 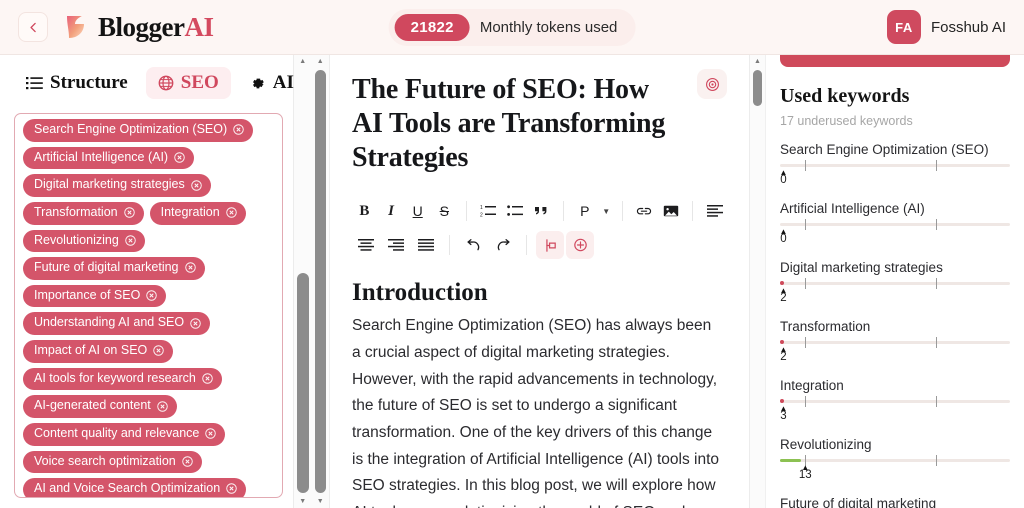 I want to click on slider-start-dot, so click(x=782, y=400).